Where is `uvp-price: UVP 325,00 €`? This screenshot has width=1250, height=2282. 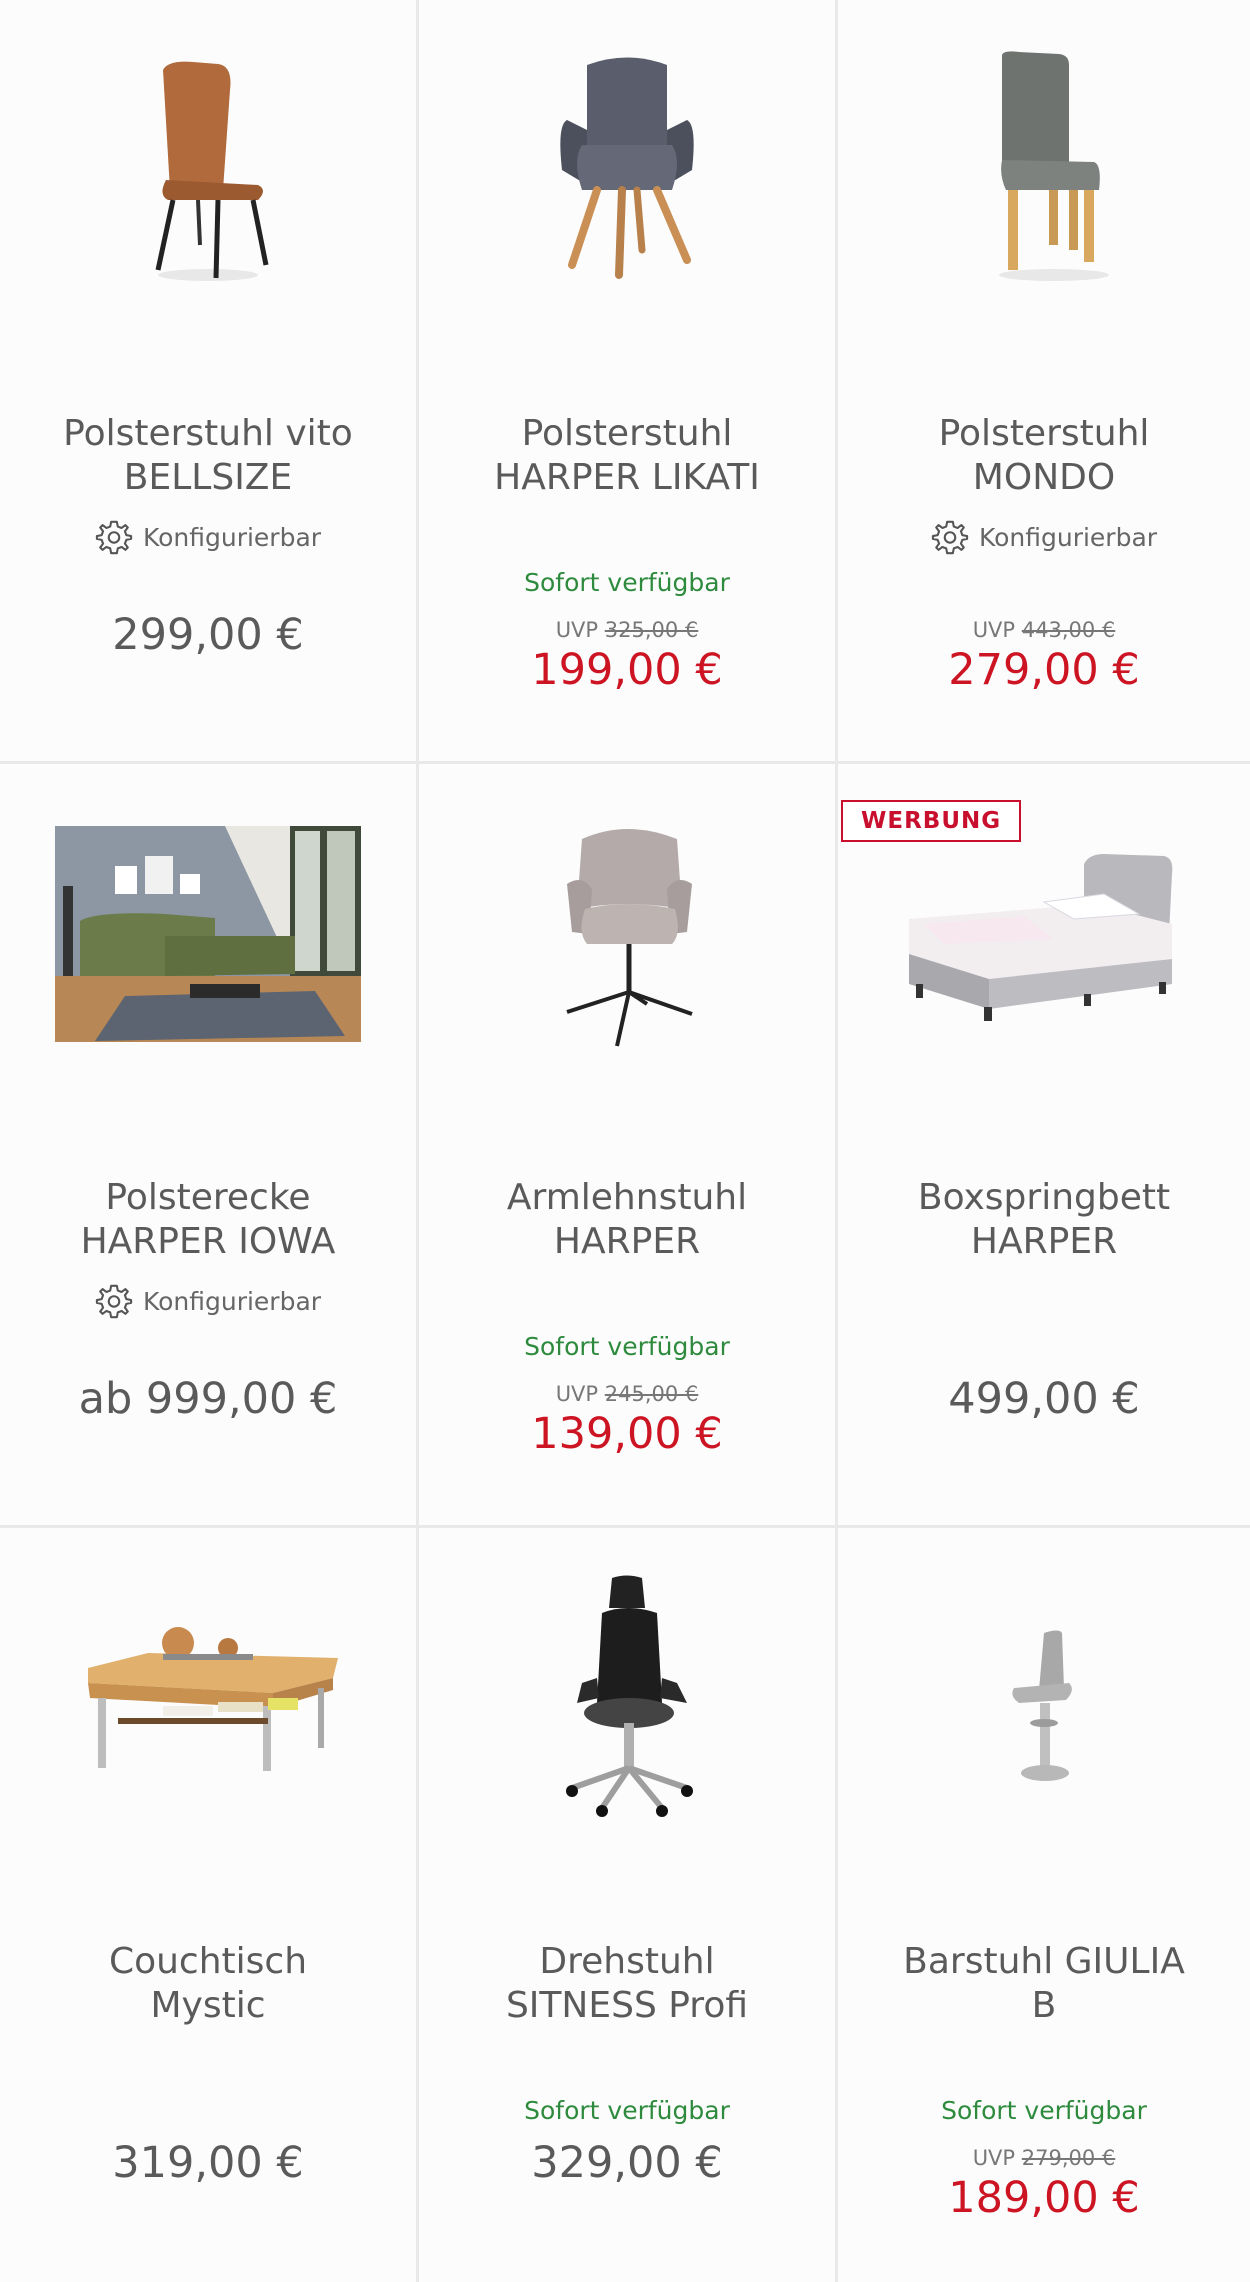 uvp-price: UVP 325,00 € is located at coordinates (627, 630).